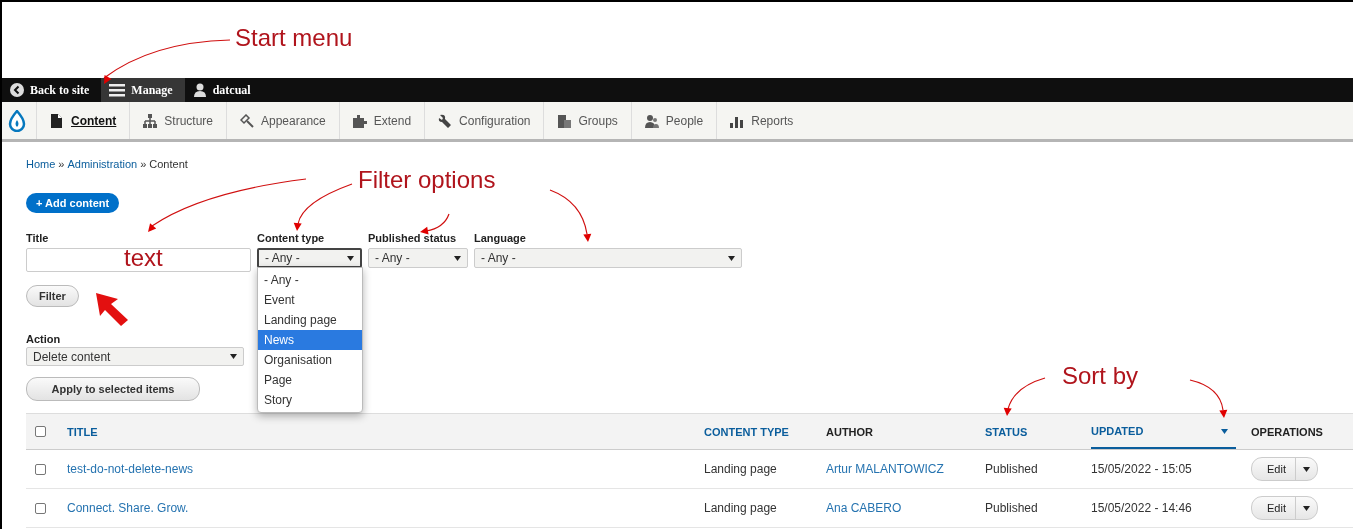 This screenshot has height=529, width=1353. I want to click on tray-tab: Reports, so click(761, 120).